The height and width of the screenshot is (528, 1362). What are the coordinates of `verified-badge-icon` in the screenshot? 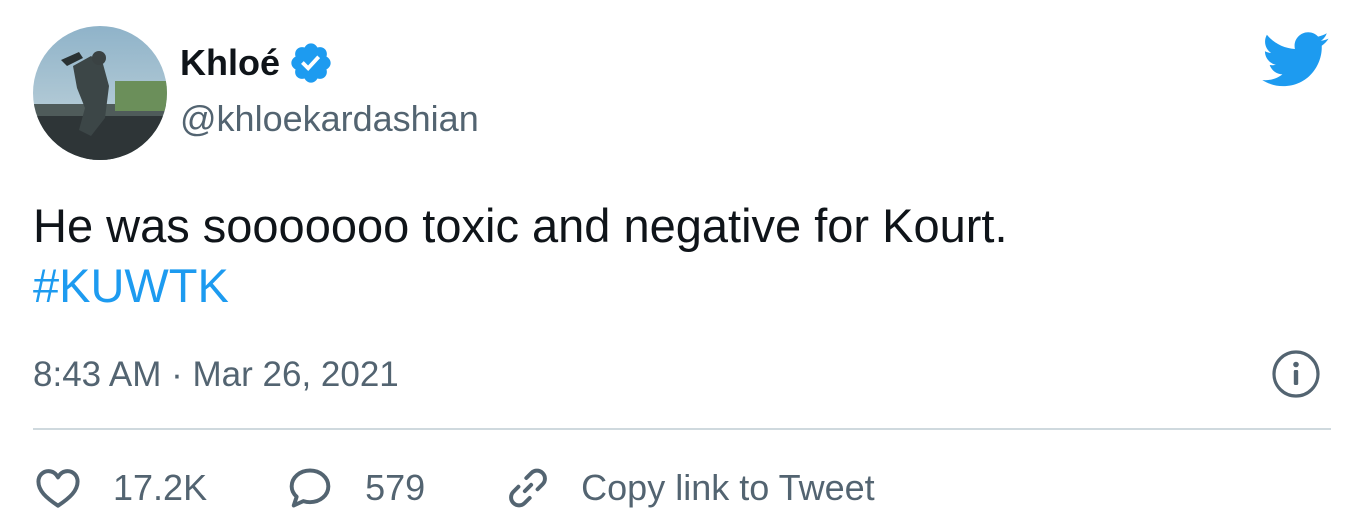 It's located at (311, 63).